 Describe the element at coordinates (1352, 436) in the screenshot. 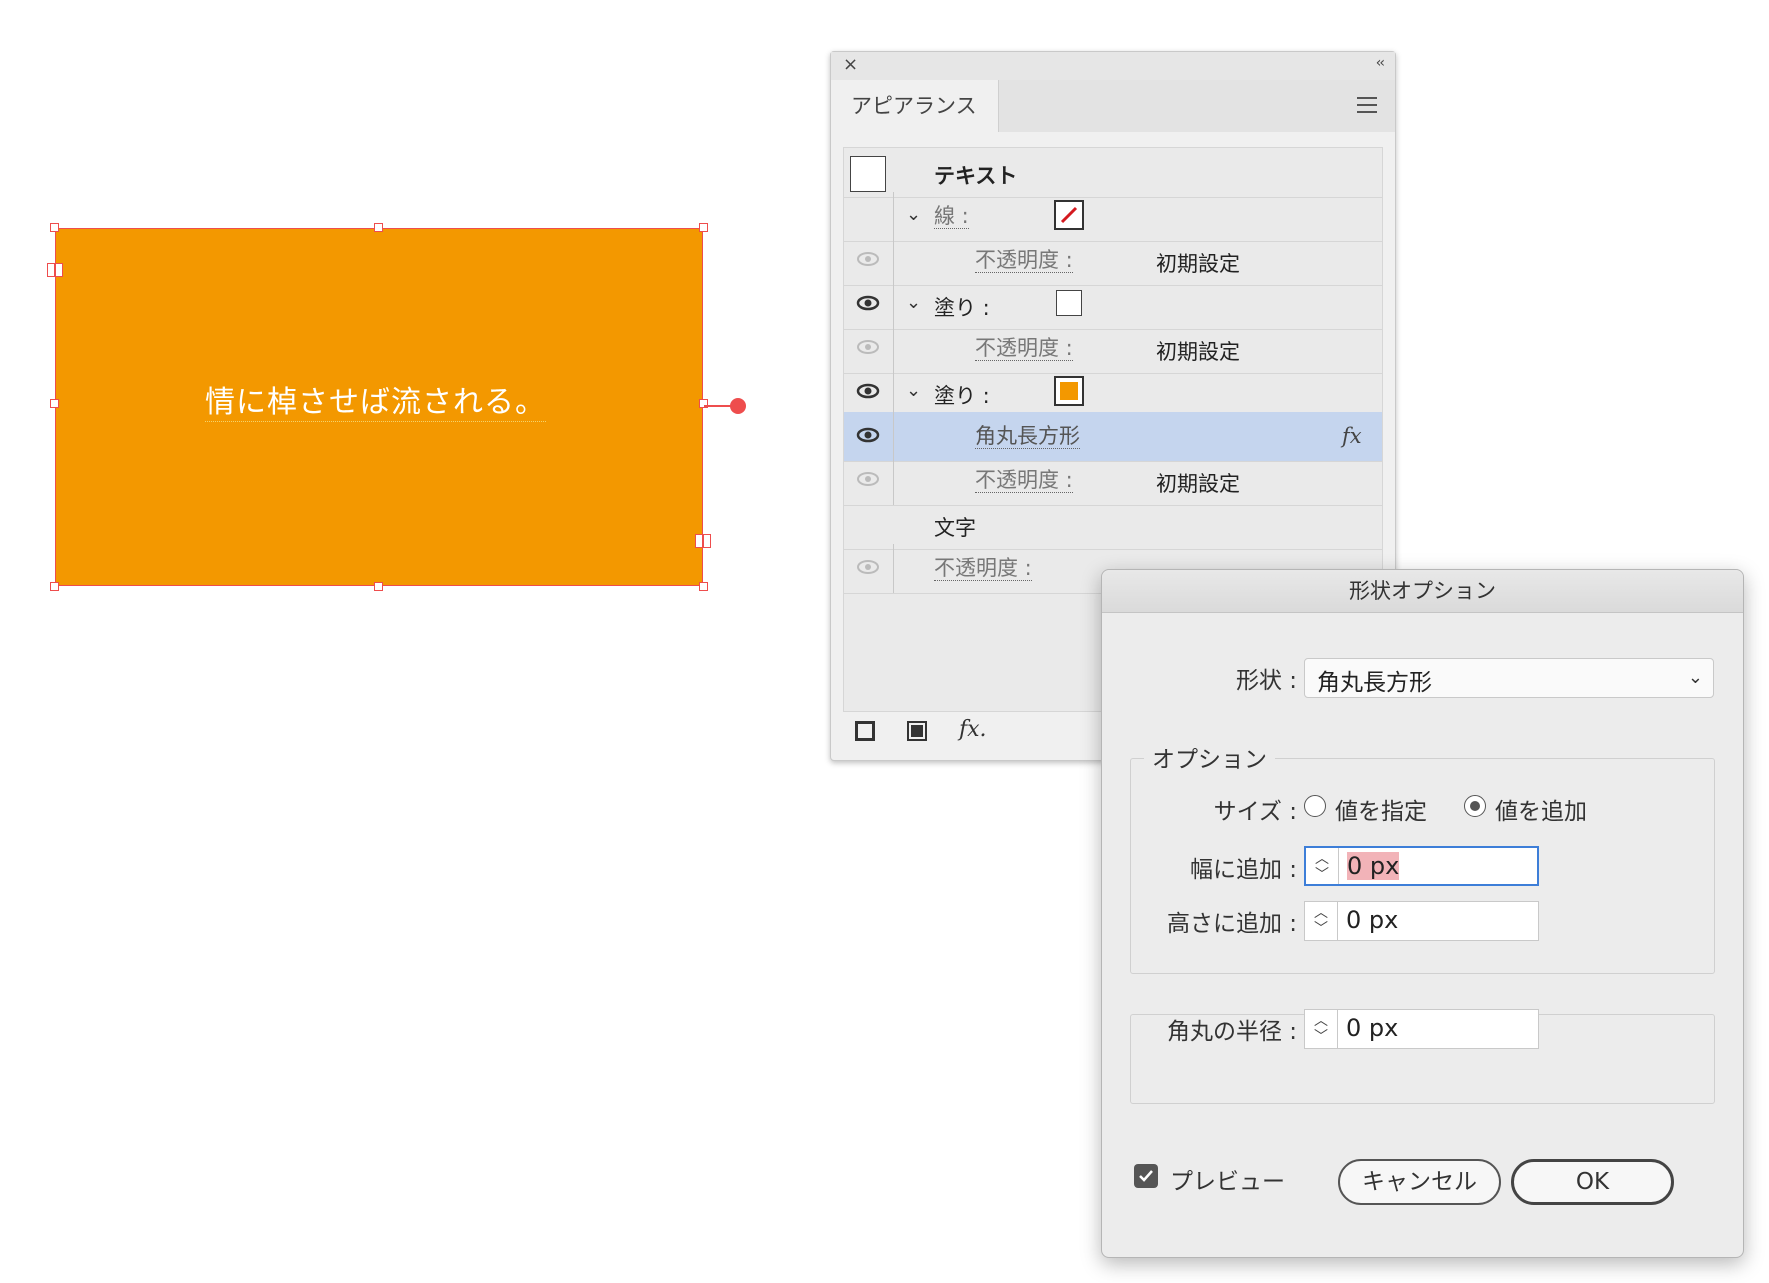

I see `fx-icon: fx` at that location.